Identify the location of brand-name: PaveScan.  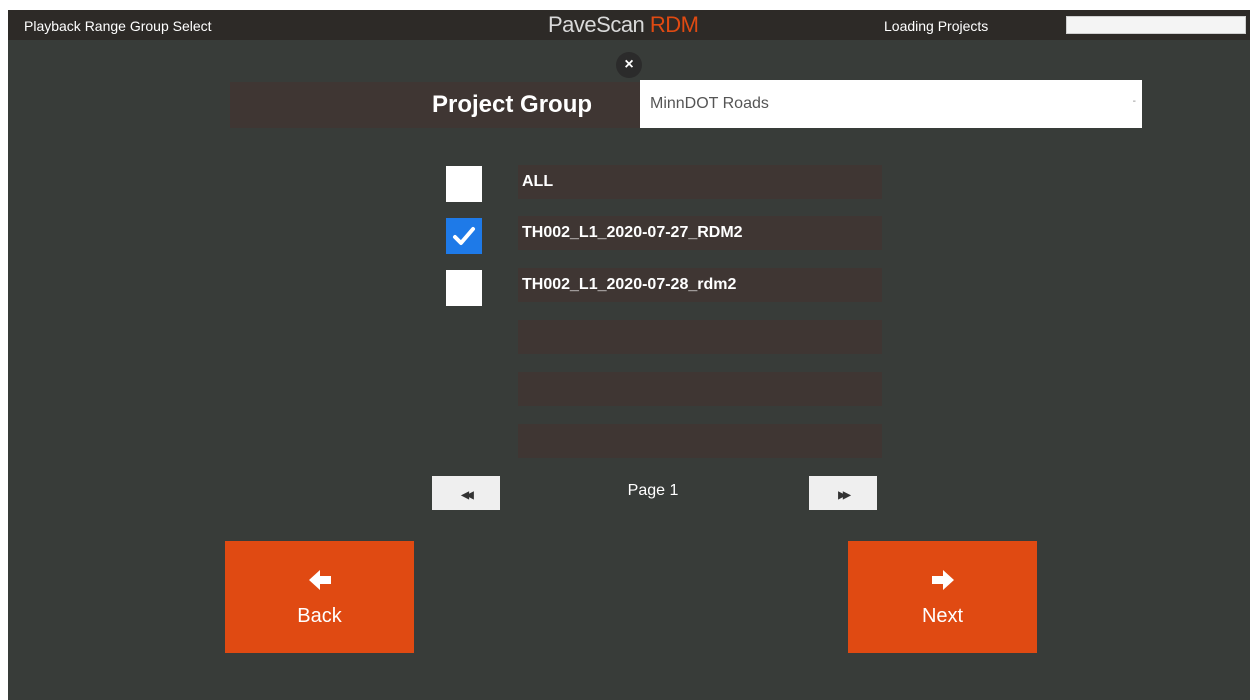
(599, 24).